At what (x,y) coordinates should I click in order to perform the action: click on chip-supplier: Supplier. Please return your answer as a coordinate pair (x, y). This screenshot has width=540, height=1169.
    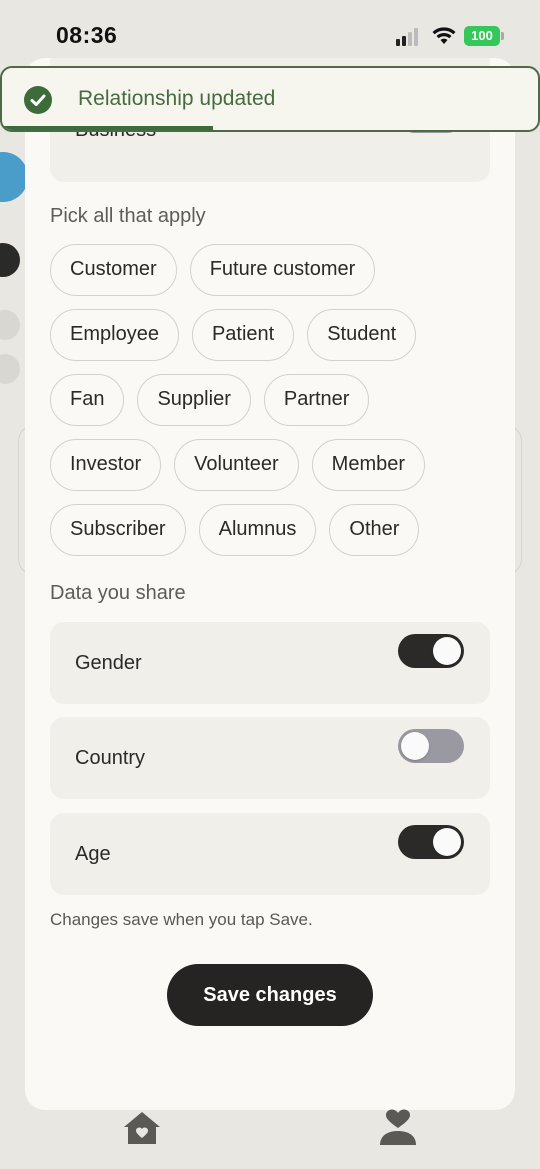
    Looking at the image, I should click on (194, 400).